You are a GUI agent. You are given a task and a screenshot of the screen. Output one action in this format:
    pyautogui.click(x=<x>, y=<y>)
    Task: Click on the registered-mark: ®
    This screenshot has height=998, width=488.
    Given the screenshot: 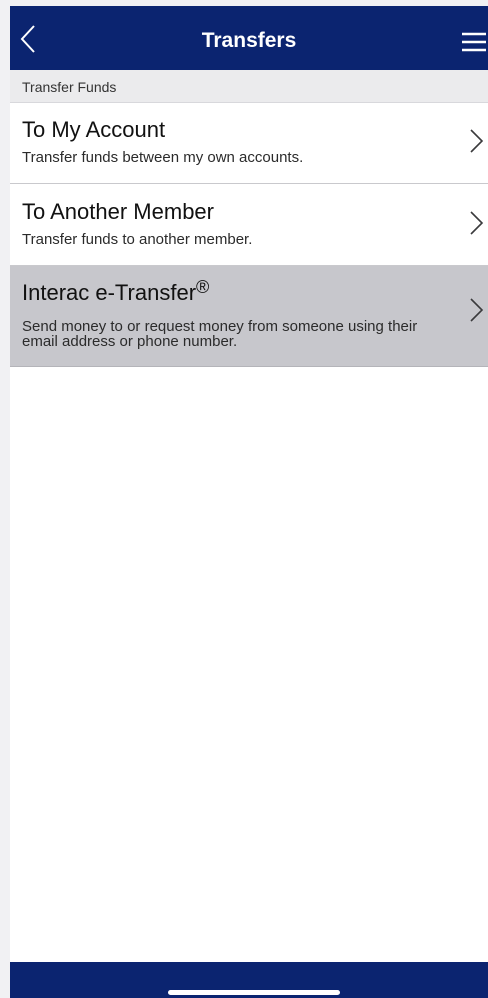 What is the action you would take?
    pyautogui.click(x=203, y=287)
    